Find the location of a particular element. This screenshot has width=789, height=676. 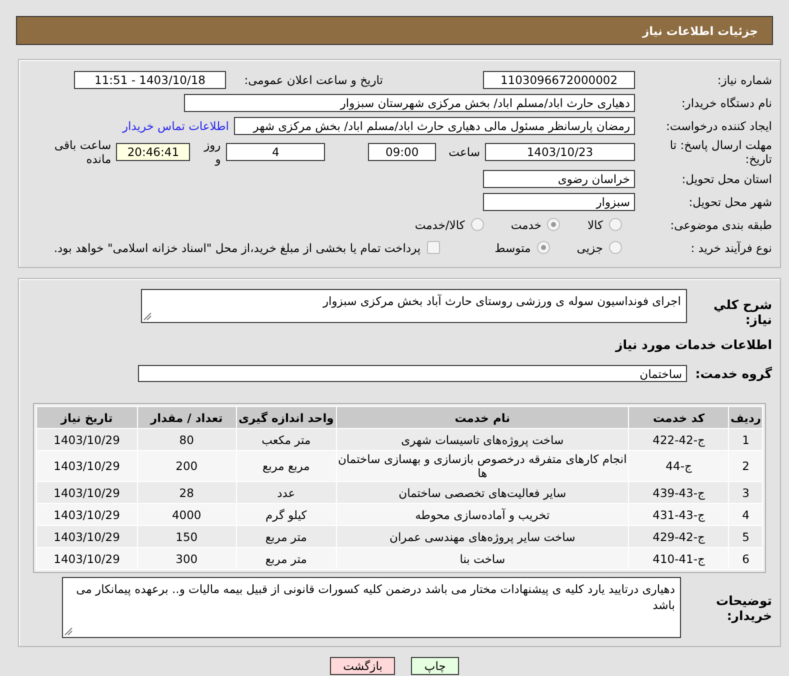

table-cell: متر مکعب is located at coordinates (286, 439).